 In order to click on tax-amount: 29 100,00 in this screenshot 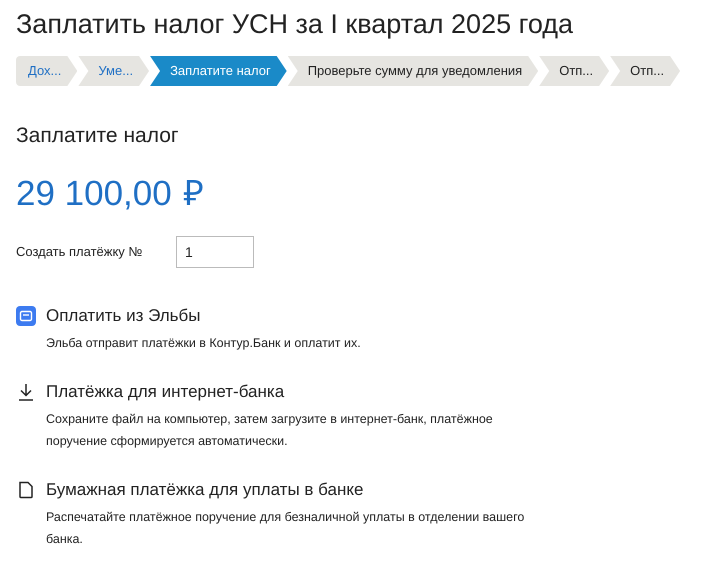, I will do `click(94, 194)`.